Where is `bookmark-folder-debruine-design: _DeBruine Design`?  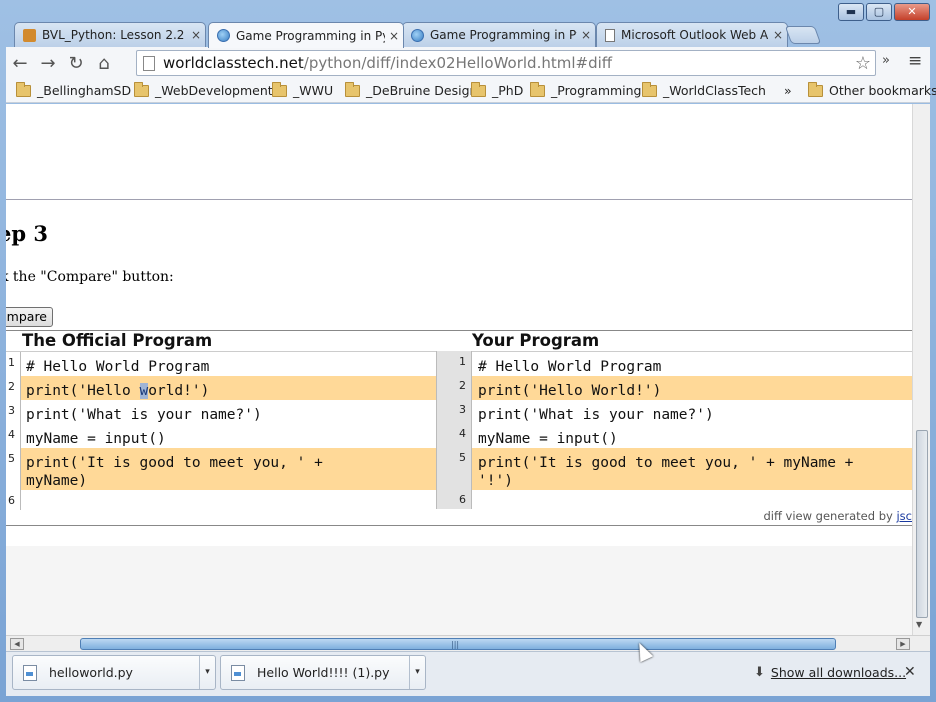 bookmark-folder-debruine-design: _DeBruine Design is located at coordinates (411, 89).